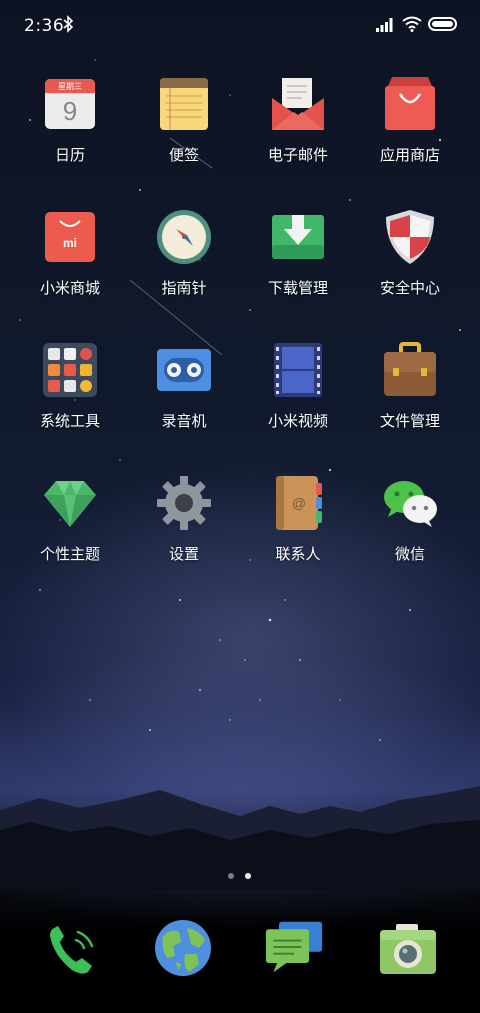 This screenshot has height=1013, width=480. What do you see at coordinates (44, 26) in the screenshot?
I see `status-time: 2:36` at bounding box center [44, 26].